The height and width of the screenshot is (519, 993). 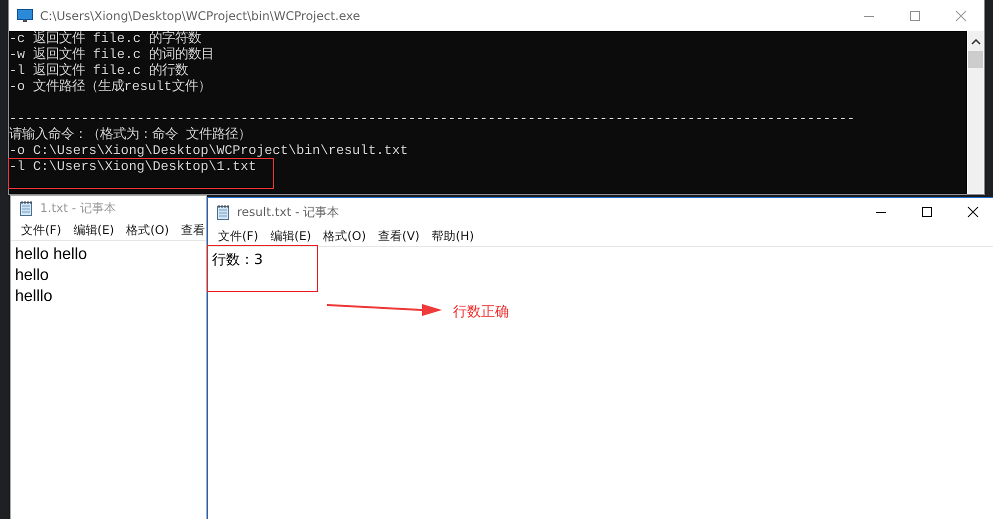 What do you see at coordinates (399, 236) in the screenshot?
I see `menu-item: 查看(V)` at bounding box center [399, 236].